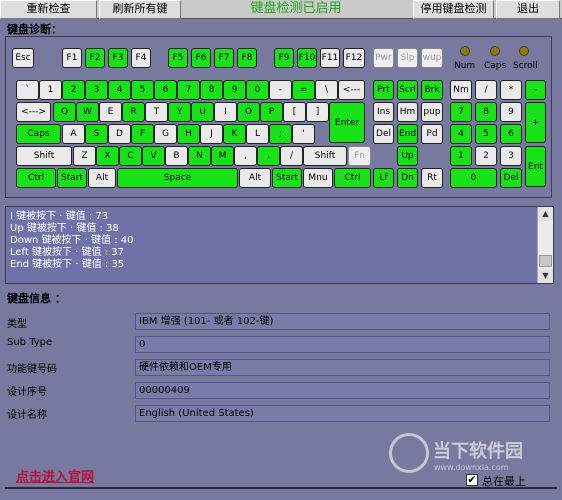 The width and height of the screenshot is (562, 500). Describe the element at coordinates (535, 166) in the screenshot. I see `key-ent: Ent` at that location.